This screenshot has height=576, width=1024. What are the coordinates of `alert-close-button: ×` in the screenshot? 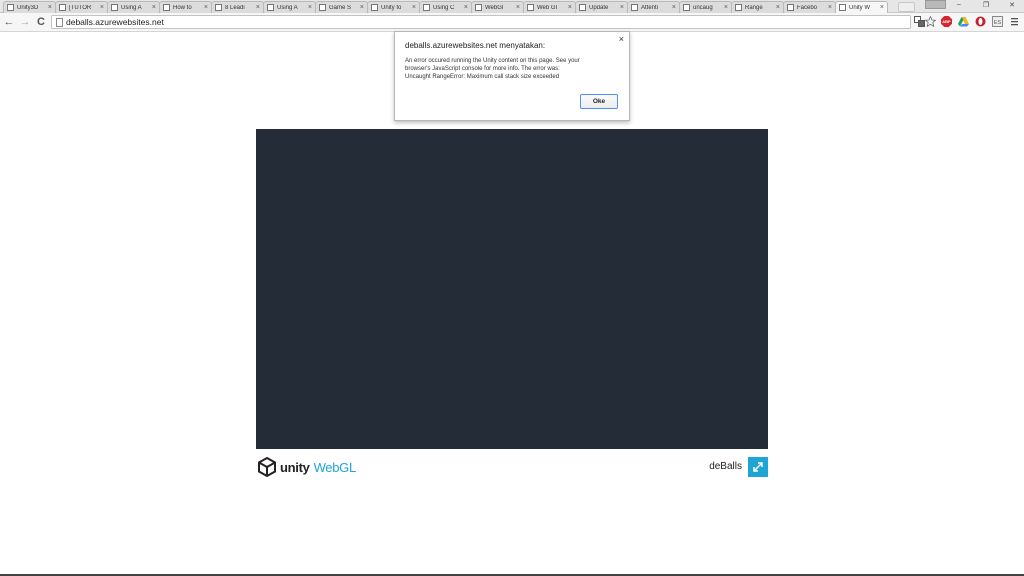 It's located at (621, 39).